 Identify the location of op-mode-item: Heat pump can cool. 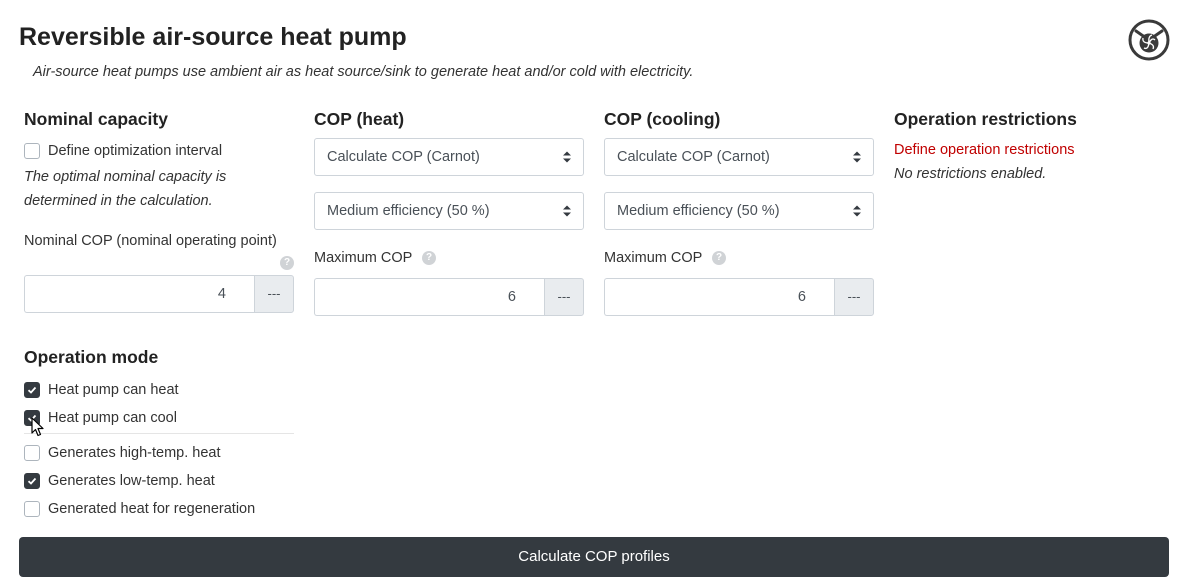
(159, 418).